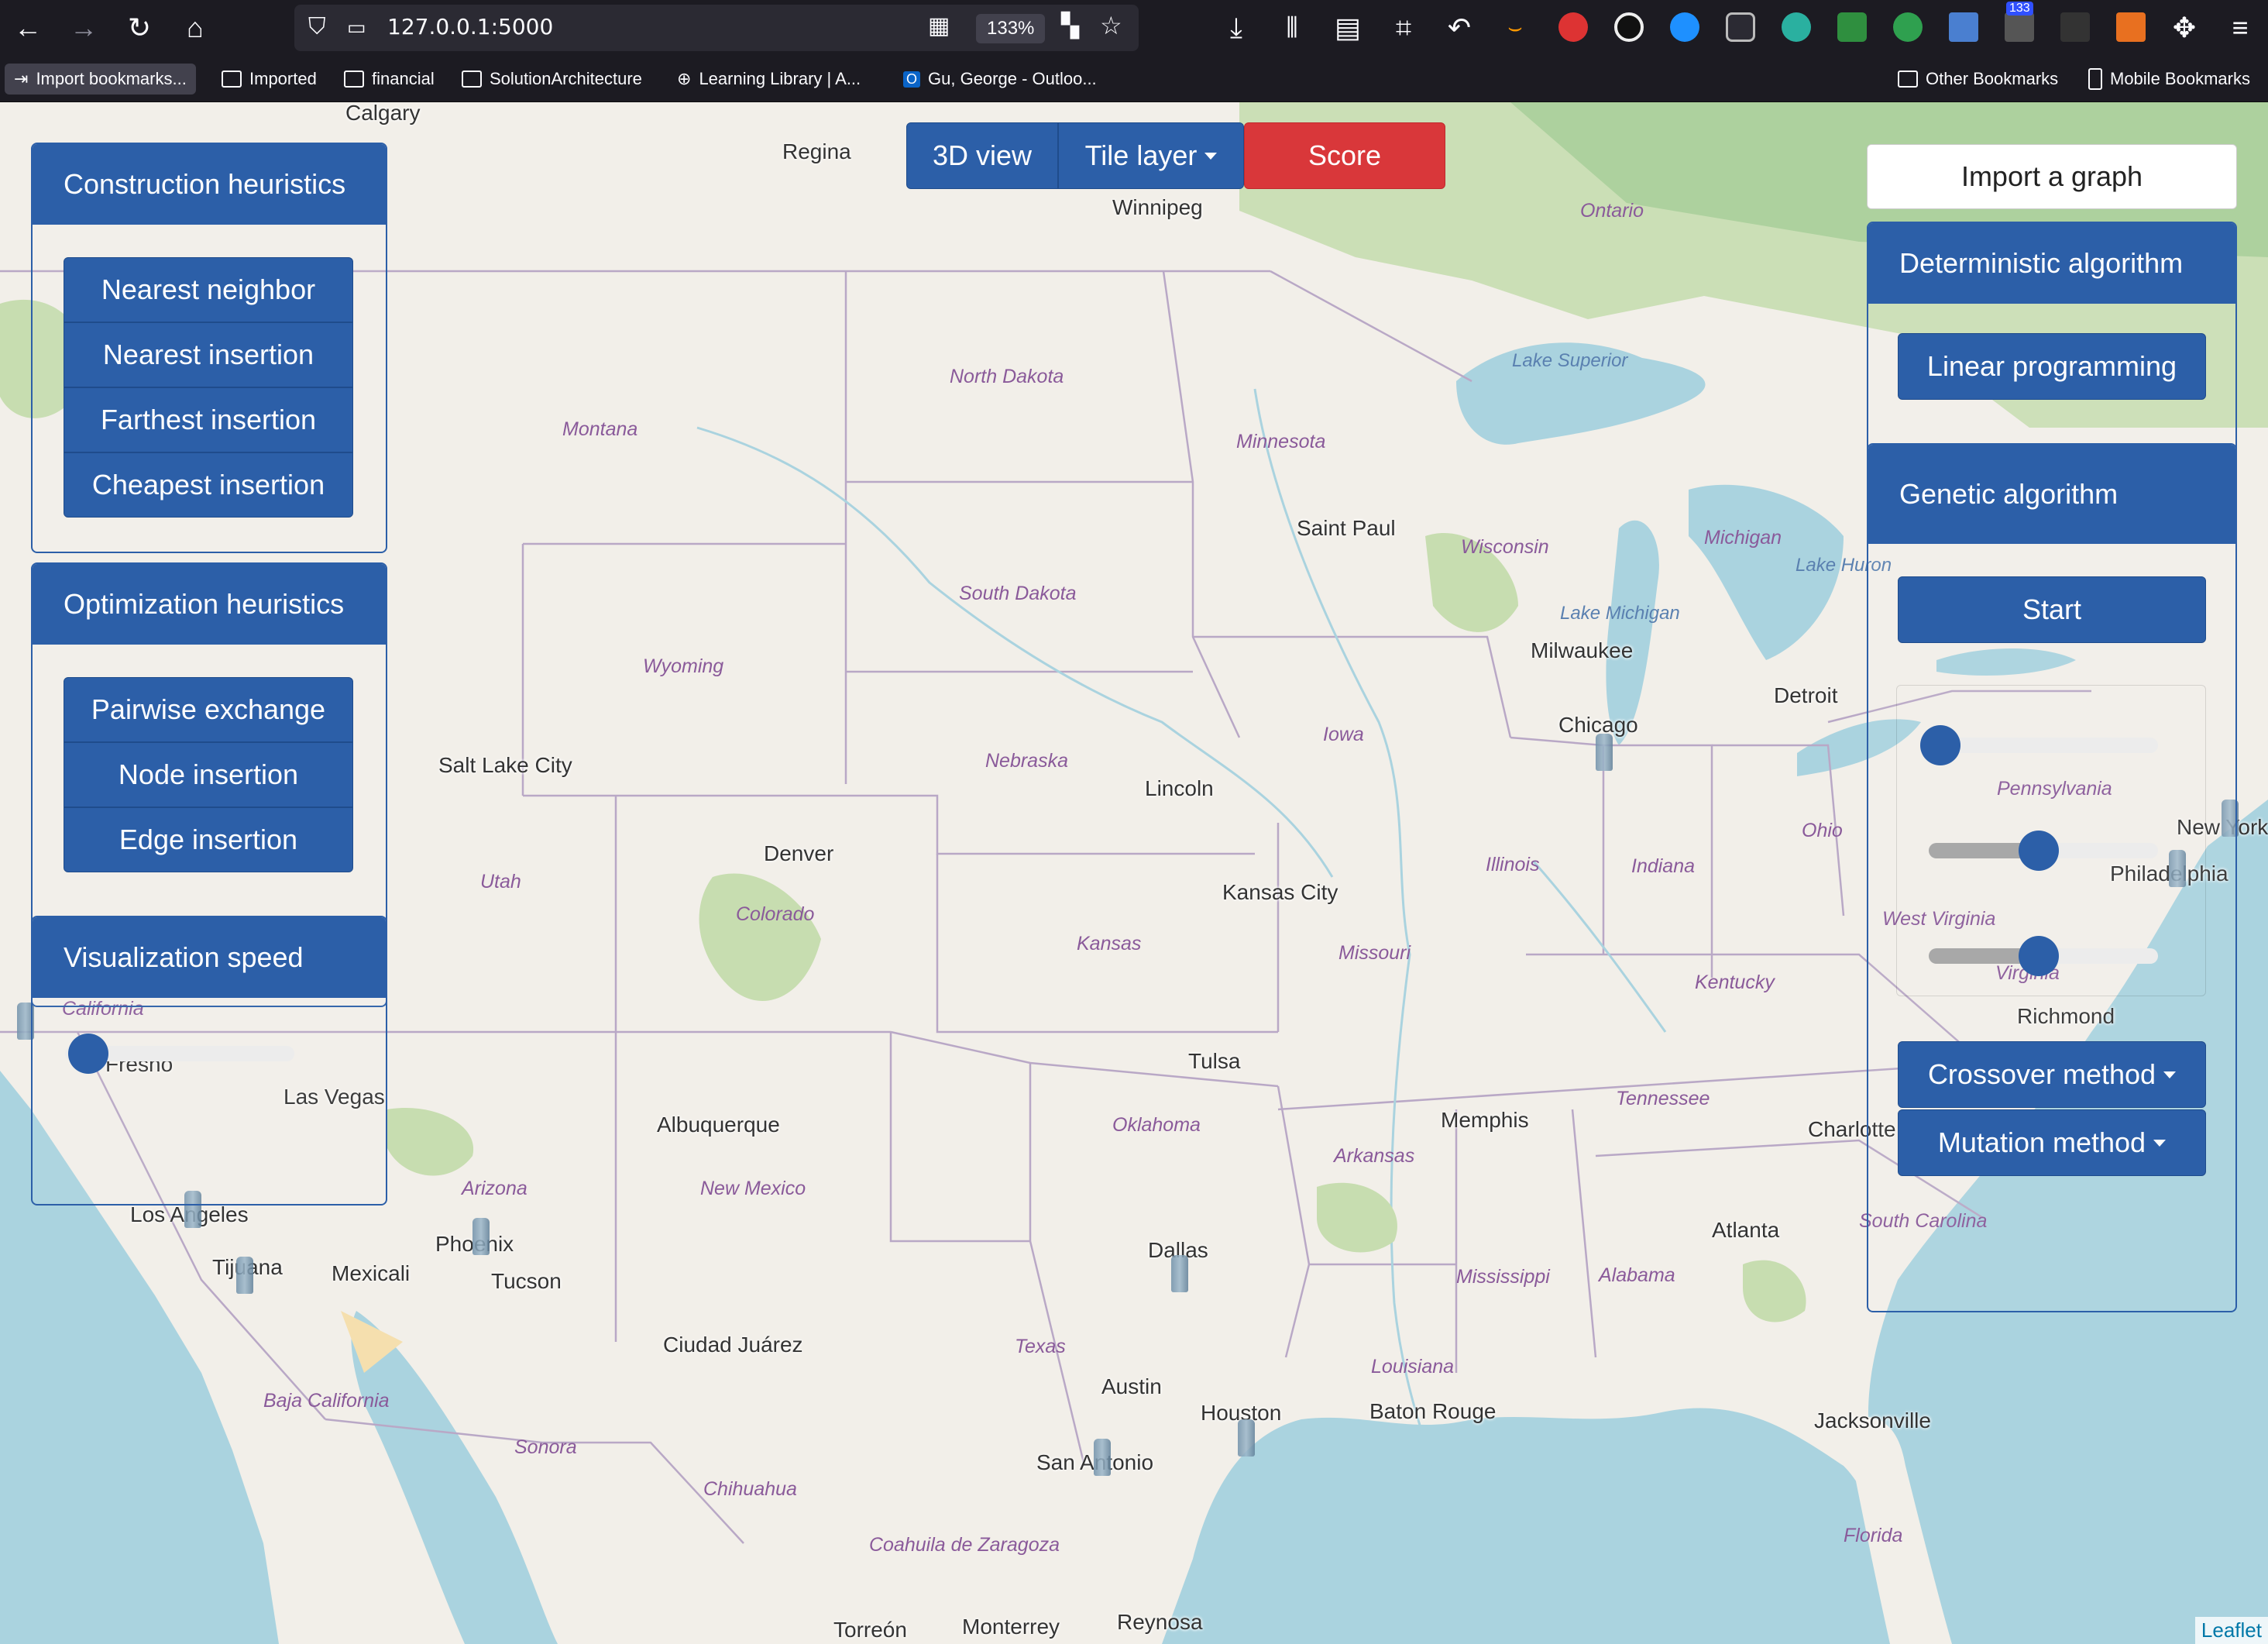 The image size is (2268, 1644). Describe the element at coordinates (1344, 155) in the screenshot. I see `score-button: Score` at that location.